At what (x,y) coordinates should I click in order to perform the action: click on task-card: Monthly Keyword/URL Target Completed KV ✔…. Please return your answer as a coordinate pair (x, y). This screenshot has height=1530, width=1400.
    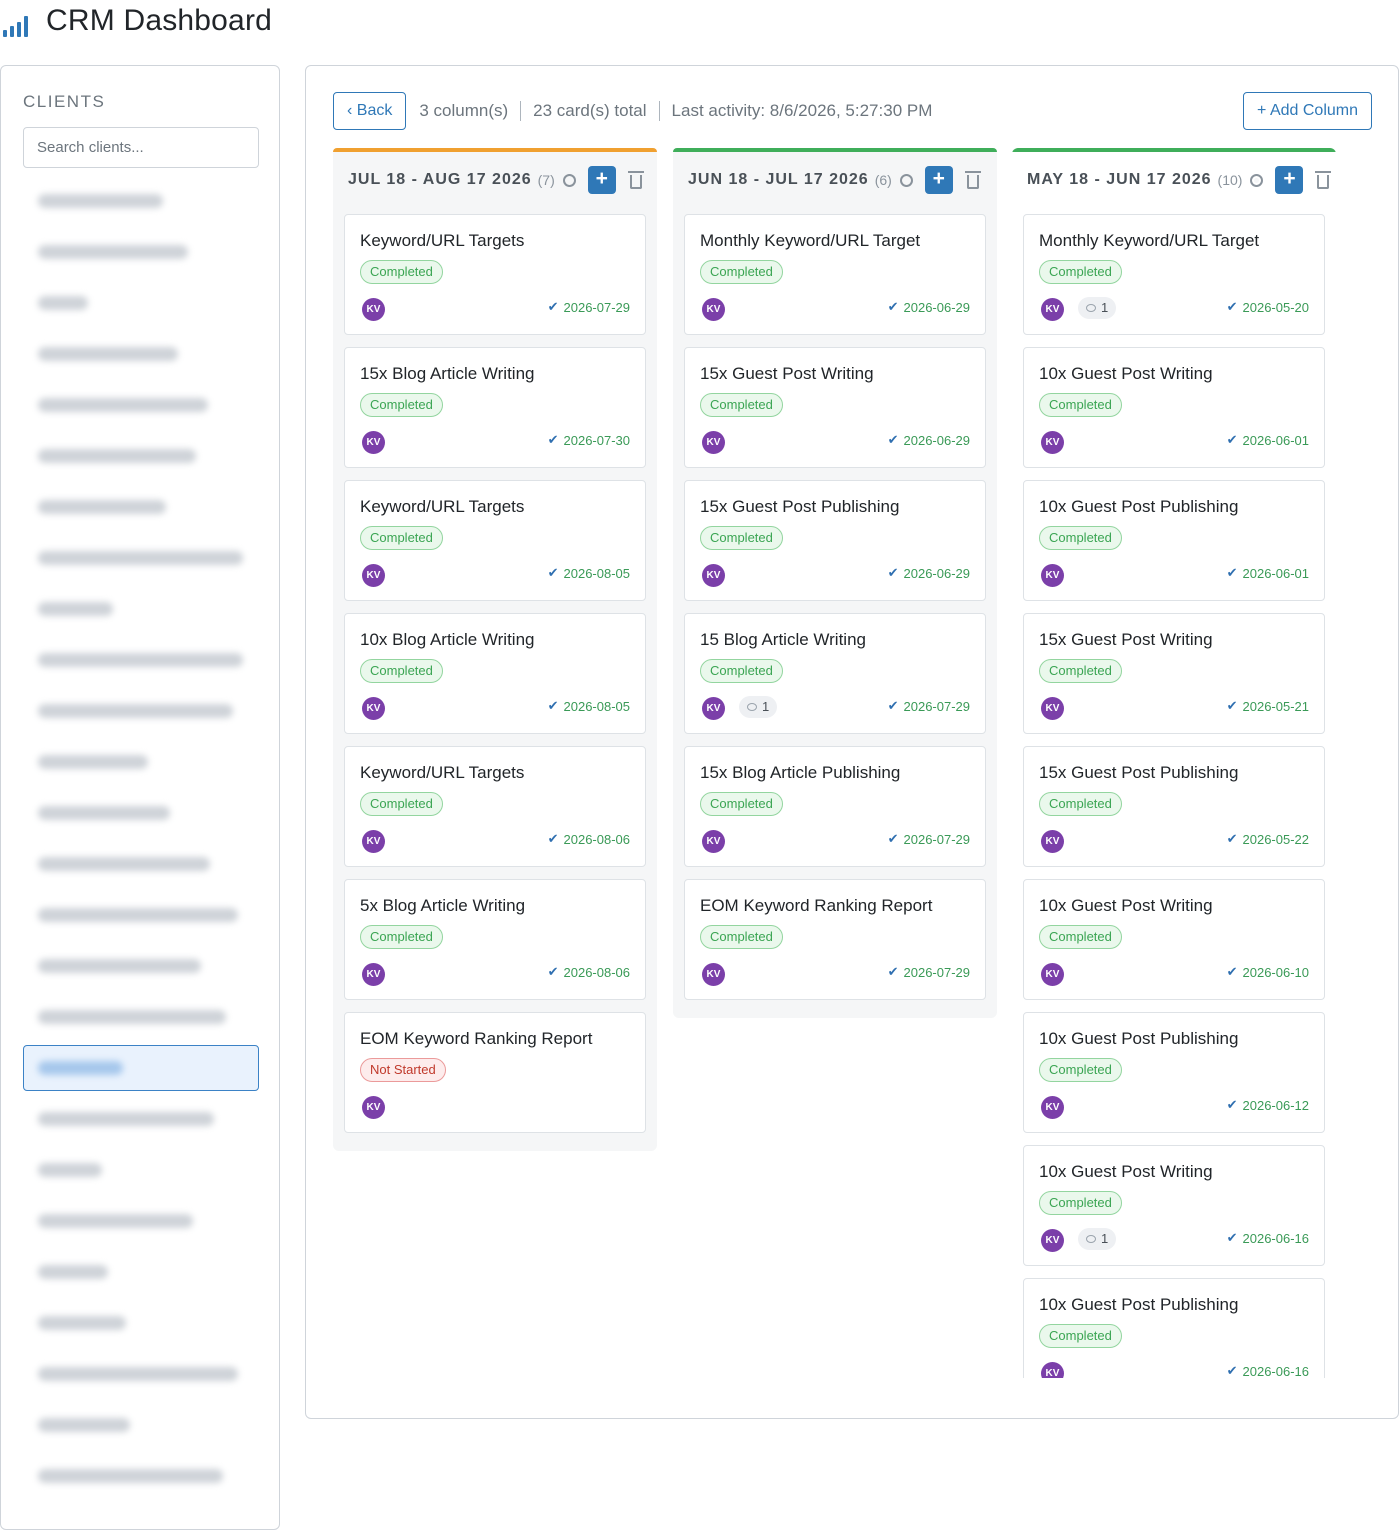
    Looking at the image, I should click on (835, 274).